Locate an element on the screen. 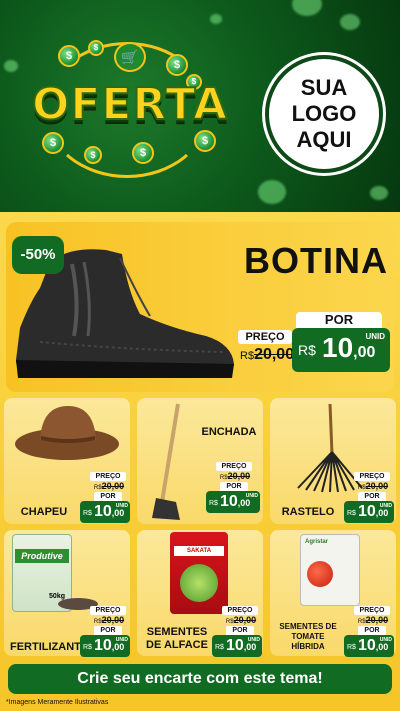 The image size is (400, 711). por-label: POR is located at coordinates (339, 320).